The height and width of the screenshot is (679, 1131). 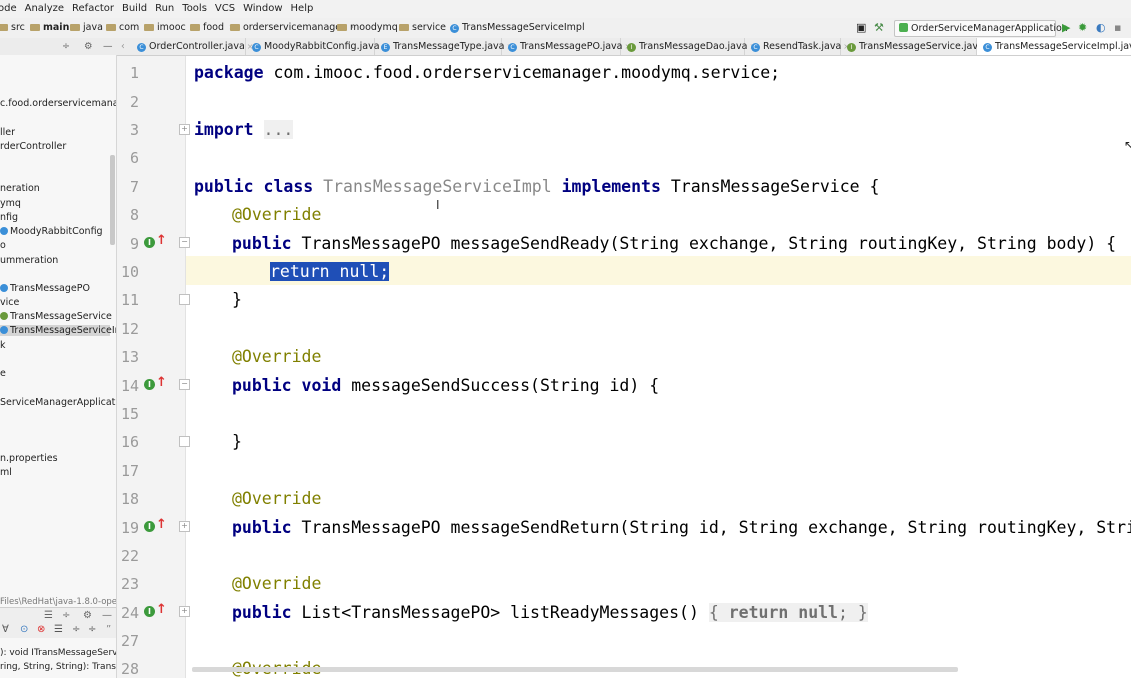 I want to click on tree-item: TransMessageService, so click(x=56, y=316).